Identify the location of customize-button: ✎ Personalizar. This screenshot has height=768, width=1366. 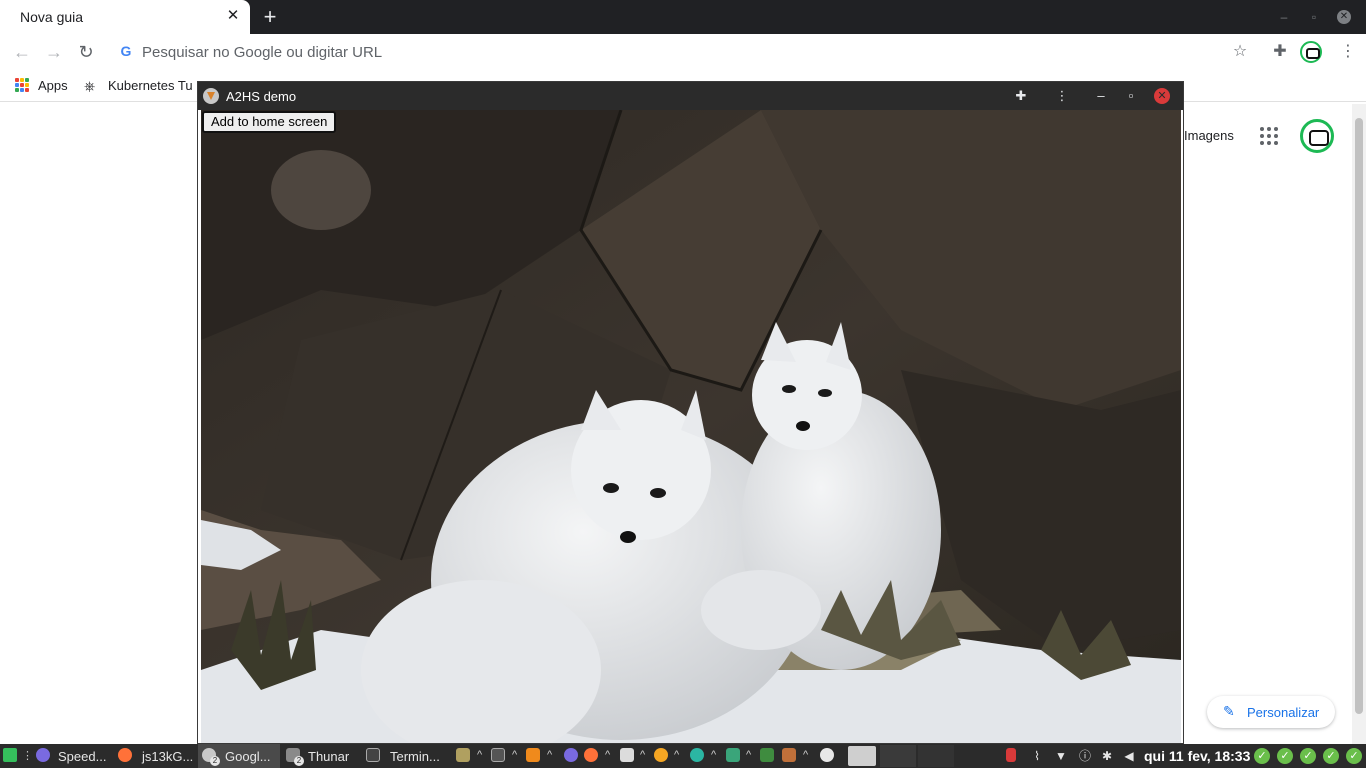
(1271, 712).